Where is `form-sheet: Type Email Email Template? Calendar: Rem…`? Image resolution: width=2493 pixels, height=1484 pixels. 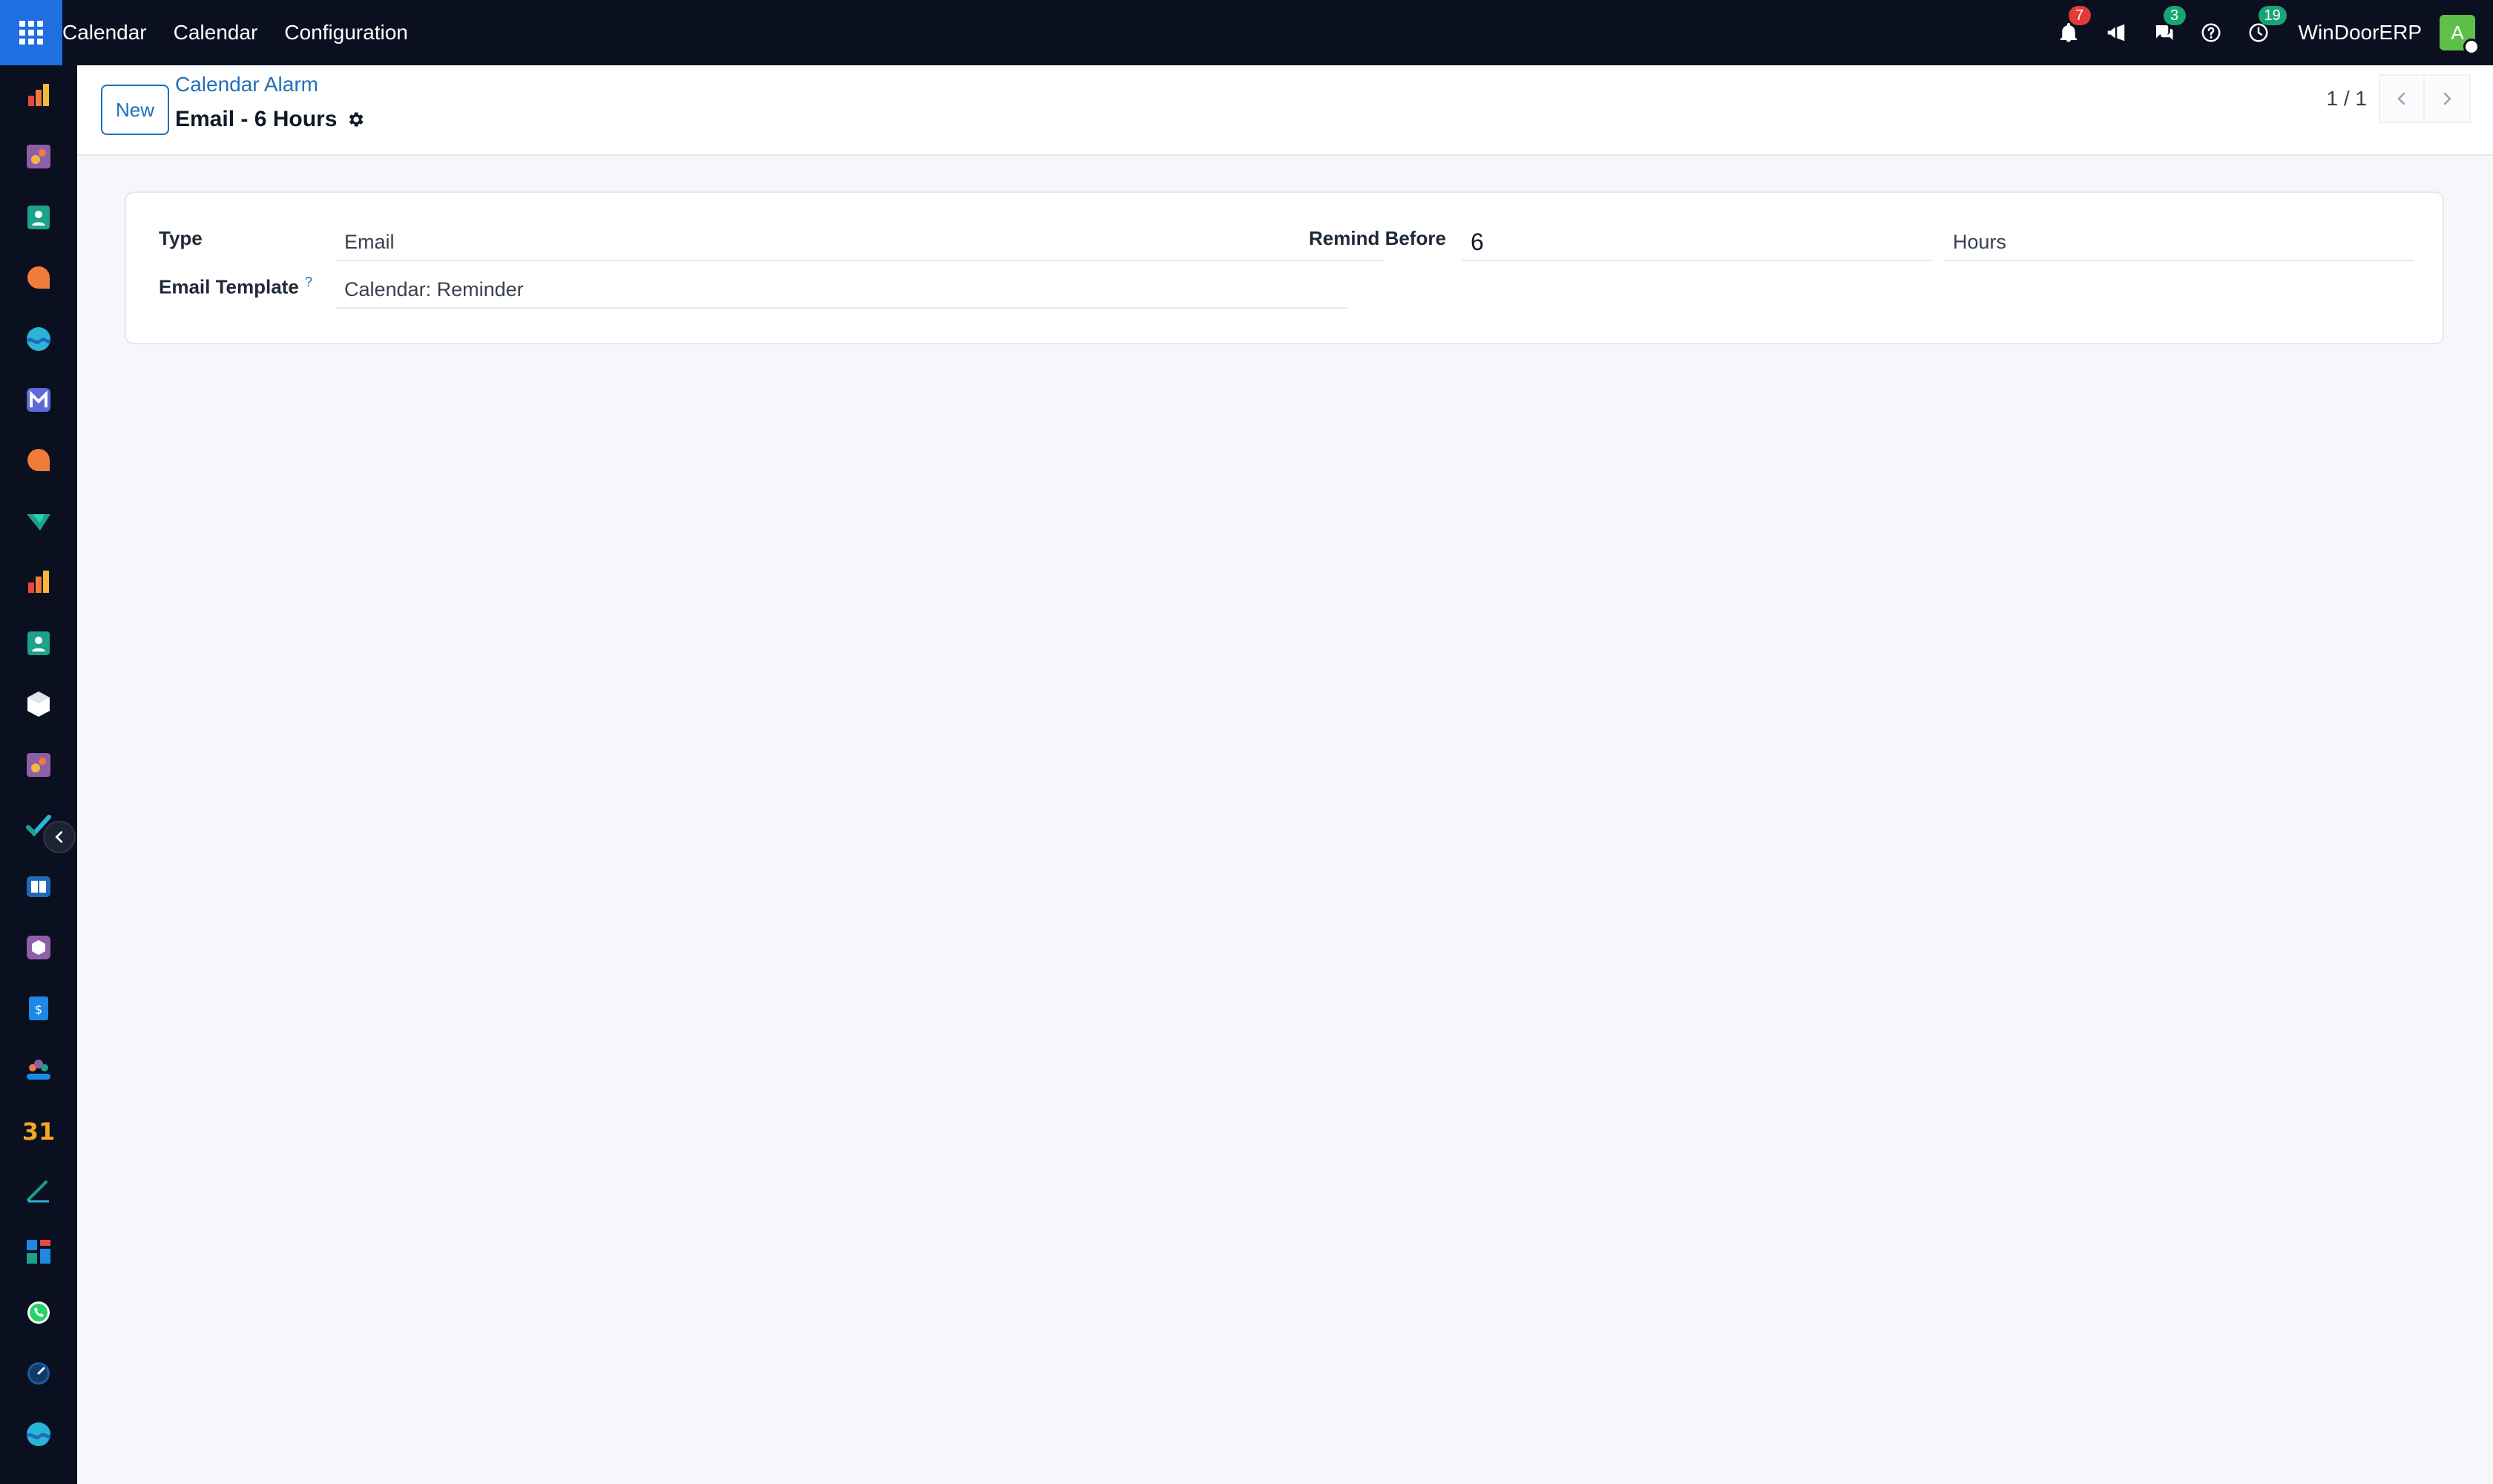
form-sheet: Type Email Email Template? Calendar: Rem… is located at coordinates (1284, 267).